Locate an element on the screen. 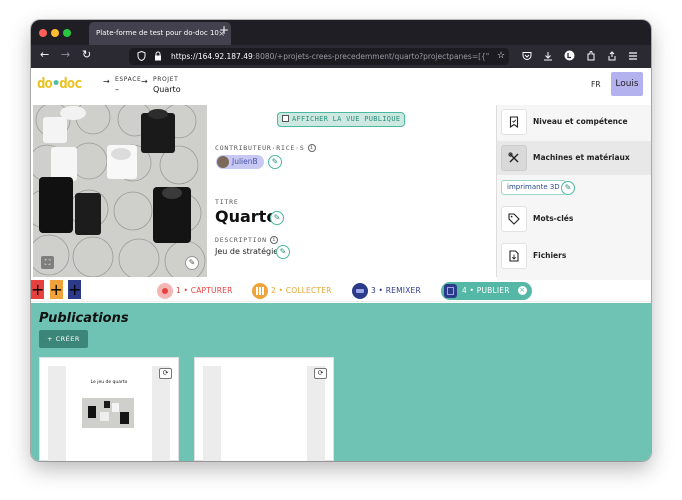  sidebar-item-label: Machines et matériaux is located at coordinates (581, 157).